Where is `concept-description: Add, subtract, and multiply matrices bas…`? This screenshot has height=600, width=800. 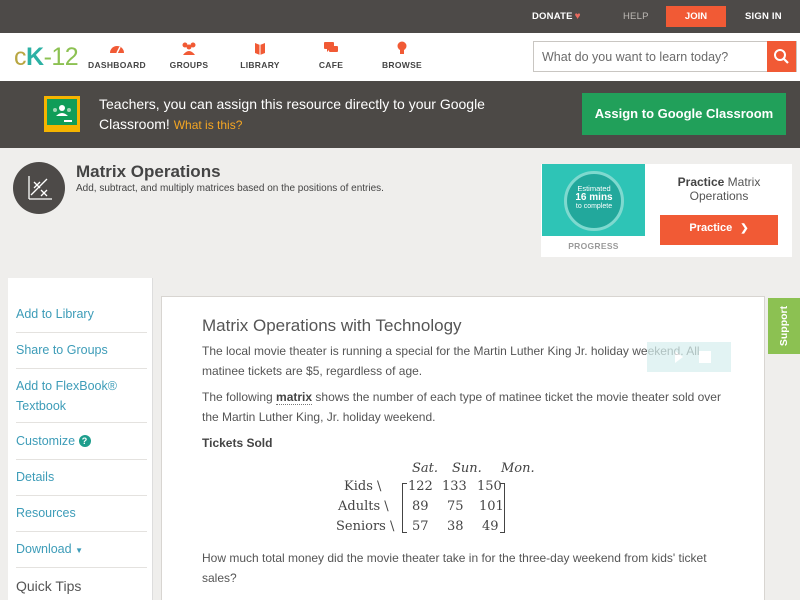
concept-description: Add, subtract, and multiply matrices bas… is located at coordinates (230, 188).